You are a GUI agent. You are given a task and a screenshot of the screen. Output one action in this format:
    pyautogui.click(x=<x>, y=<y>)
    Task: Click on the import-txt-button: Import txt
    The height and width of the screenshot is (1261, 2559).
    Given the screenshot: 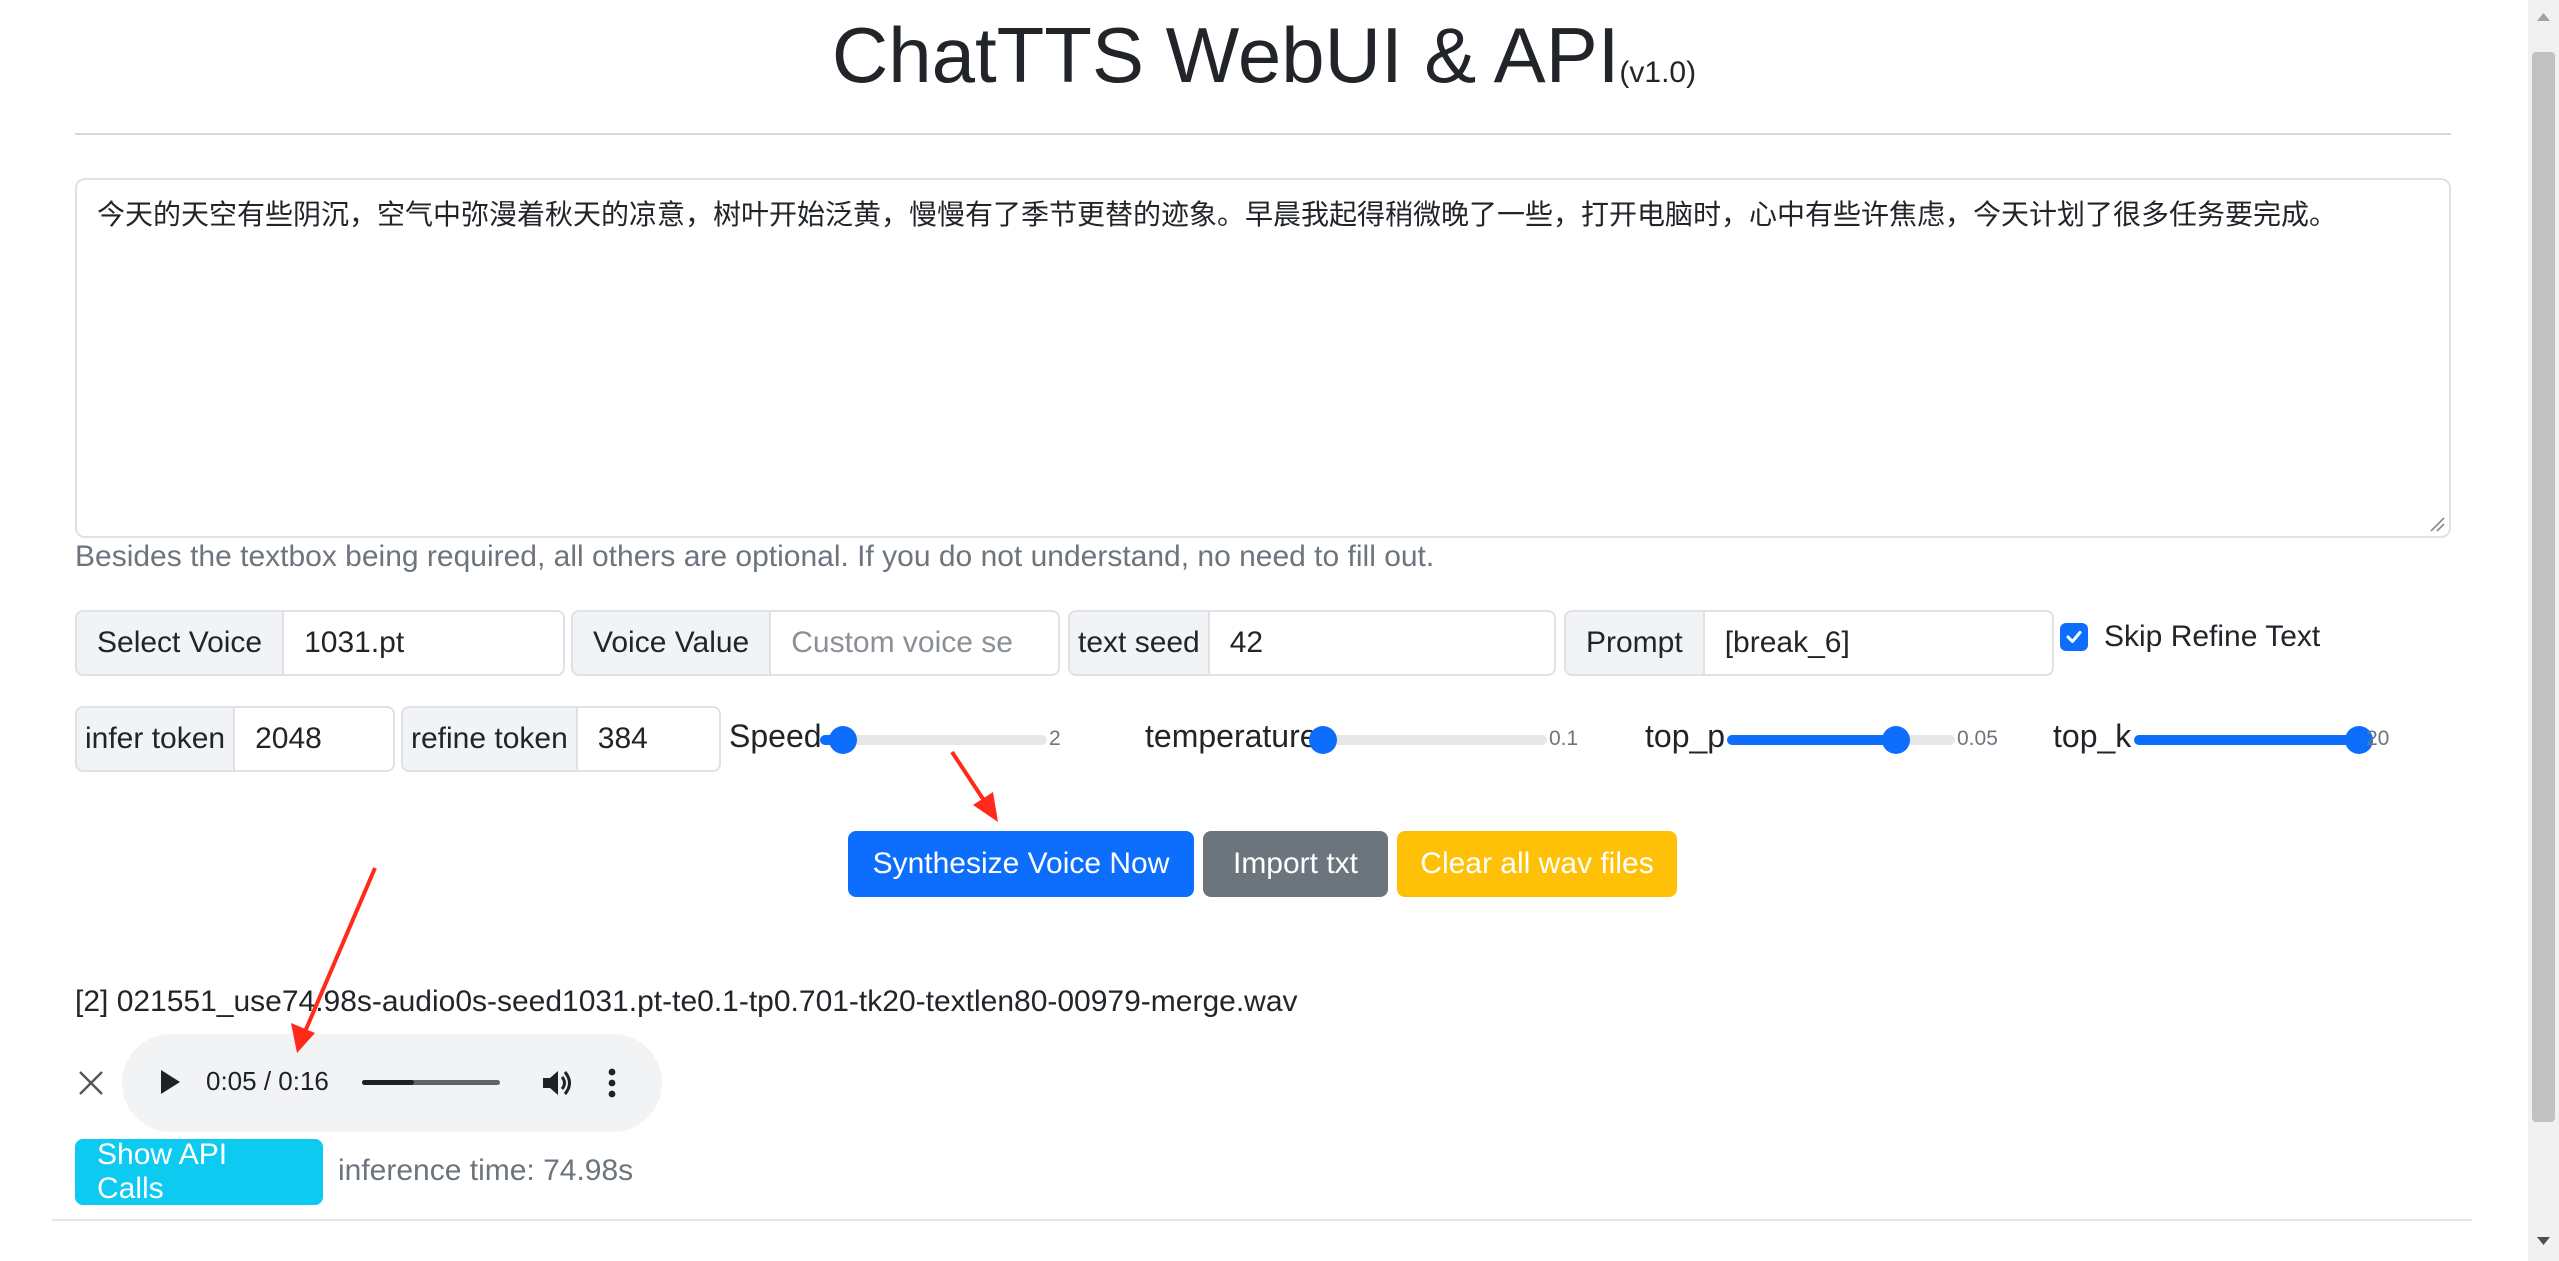 What is the action you would take?
    pyautogui.click(x=1295, y=864)
    